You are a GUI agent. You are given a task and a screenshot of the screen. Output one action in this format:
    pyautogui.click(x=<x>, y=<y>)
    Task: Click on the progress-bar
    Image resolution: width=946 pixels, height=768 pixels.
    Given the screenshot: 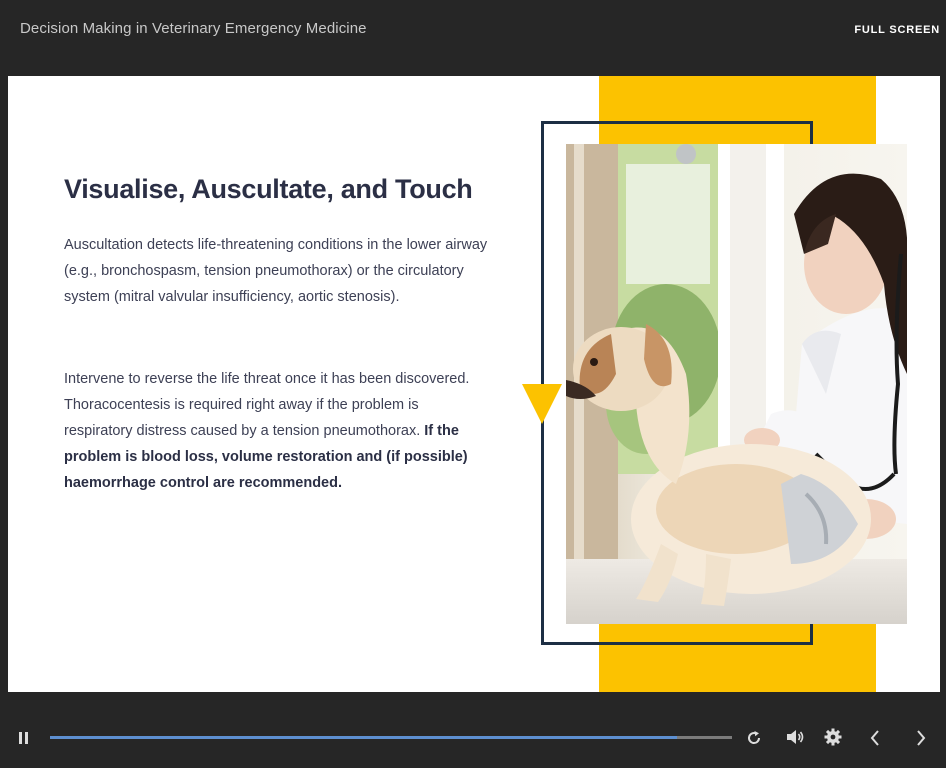 What is the action you would take?
    pyautogui.click(x=391, y=737)
    